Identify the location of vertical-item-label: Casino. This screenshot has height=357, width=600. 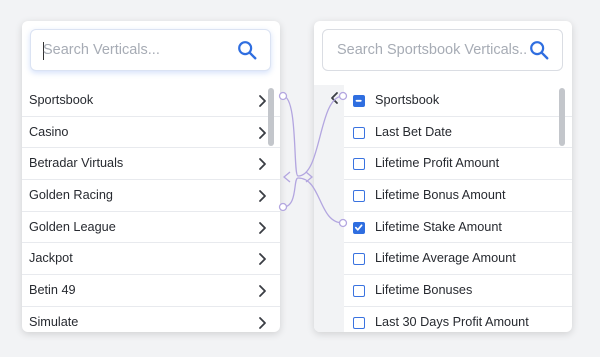
(49, 131).